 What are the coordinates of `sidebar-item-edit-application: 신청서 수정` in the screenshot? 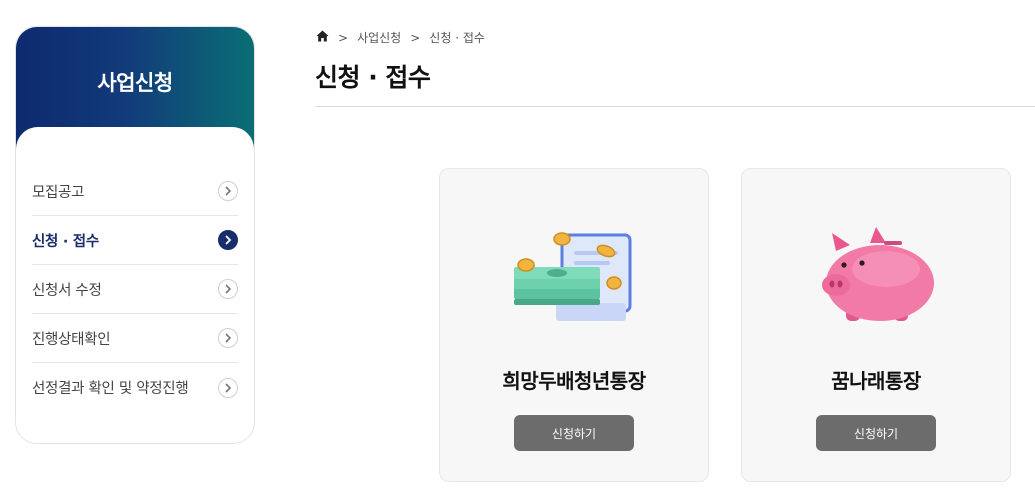 It's located at (135, 289).